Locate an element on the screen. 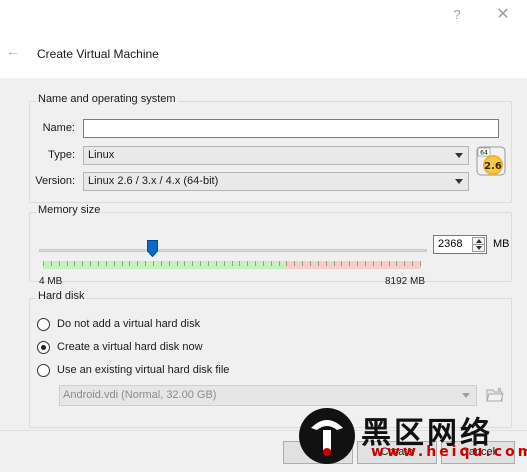 Image resolution: width=527 pixels, height=472 pixels. guided-mode-button: Gui is located at coordinates (318, 452).